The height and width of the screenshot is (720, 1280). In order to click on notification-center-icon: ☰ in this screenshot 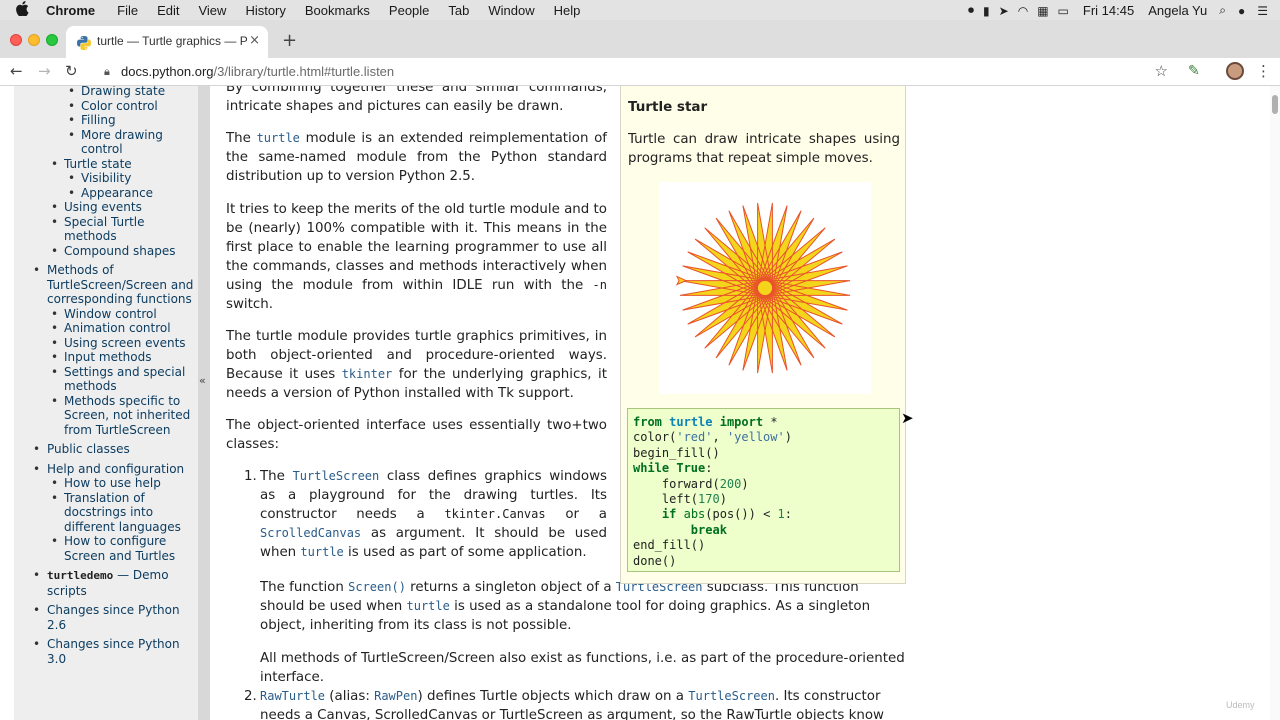, I will do `click(1262, 11)`.